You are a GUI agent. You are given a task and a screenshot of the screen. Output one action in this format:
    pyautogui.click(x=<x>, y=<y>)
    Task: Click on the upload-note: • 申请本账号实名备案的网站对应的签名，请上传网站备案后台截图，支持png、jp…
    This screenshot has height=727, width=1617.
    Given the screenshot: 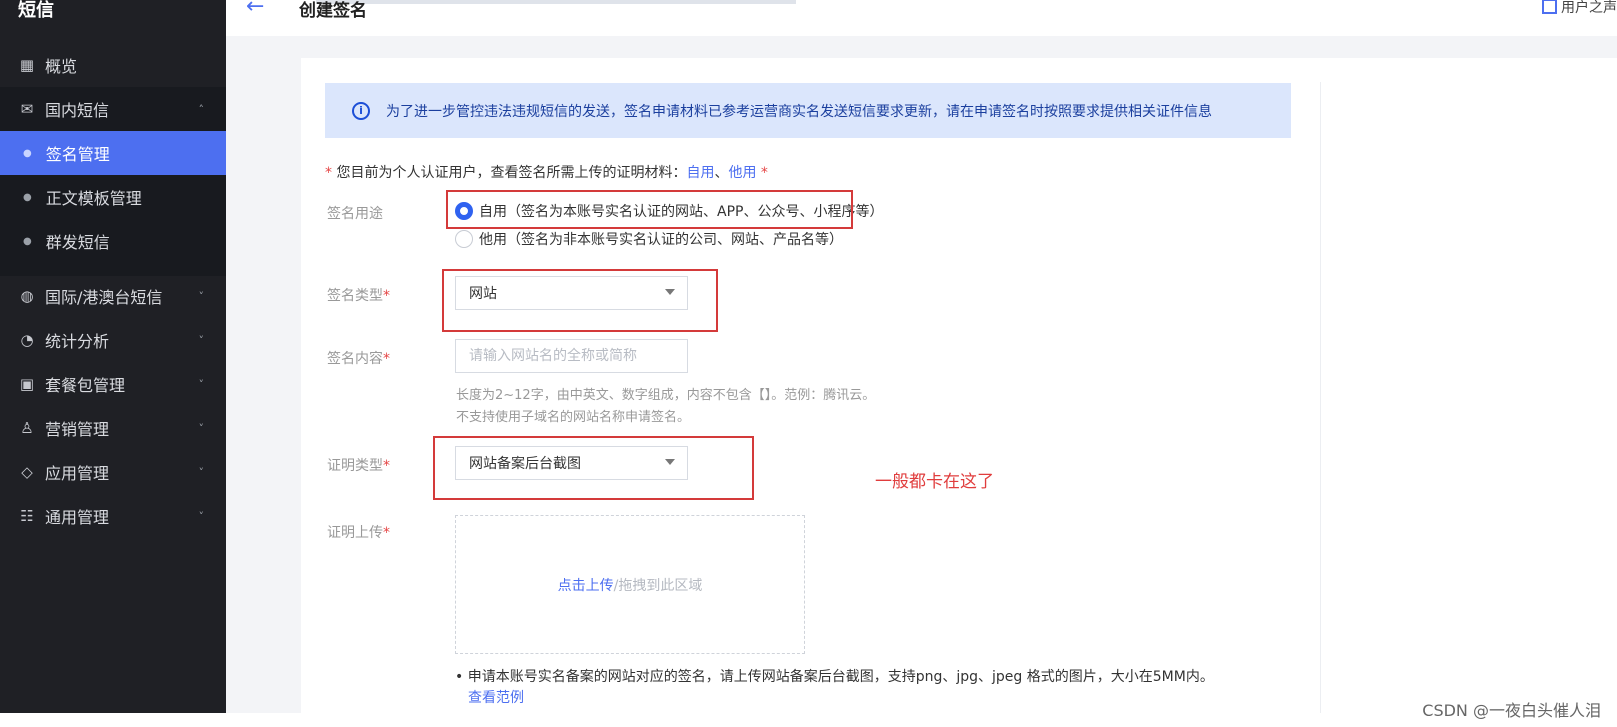 What is the action you would take?
    pyautogui.click(x=834, y=677)
    